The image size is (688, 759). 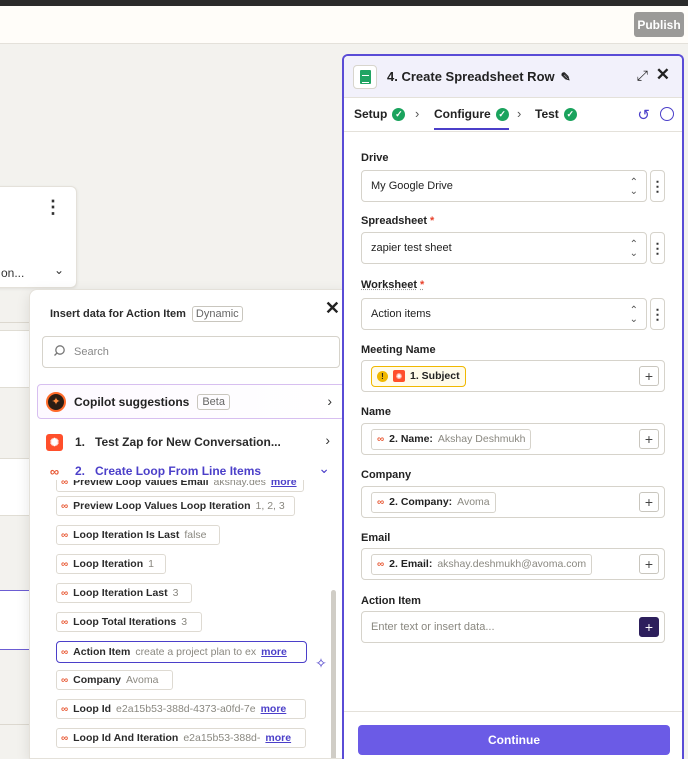 What do you see at coordinates (118, 314) in the screenshot?
I see `insert-data-title-text: Insert data for Action Item` at bounding box center [118, 314].